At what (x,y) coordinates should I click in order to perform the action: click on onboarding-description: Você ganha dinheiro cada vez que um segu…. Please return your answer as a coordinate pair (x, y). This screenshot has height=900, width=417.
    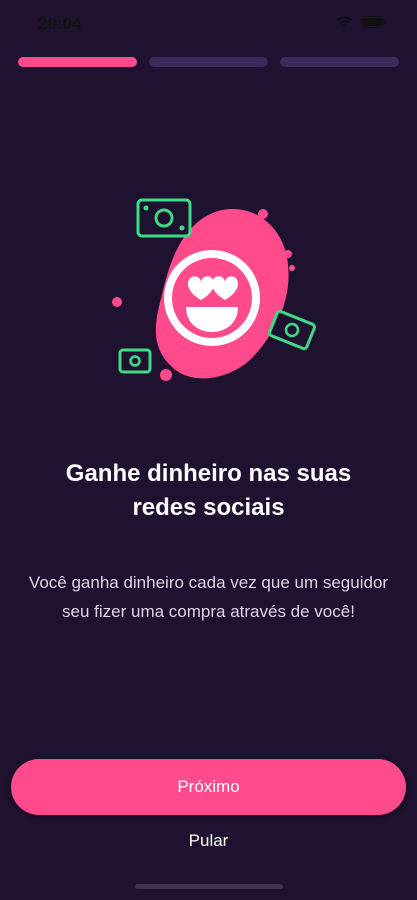
    Looking at the image, I should click on (208, 597).